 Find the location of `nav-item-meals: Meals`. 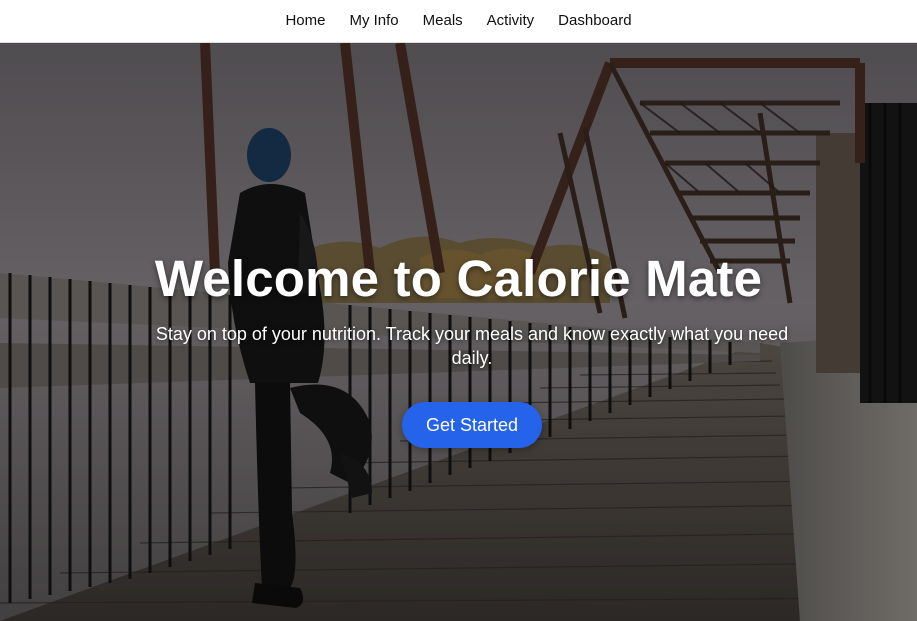

nav-item-meals: Meals is located at coordinates (443, 21).